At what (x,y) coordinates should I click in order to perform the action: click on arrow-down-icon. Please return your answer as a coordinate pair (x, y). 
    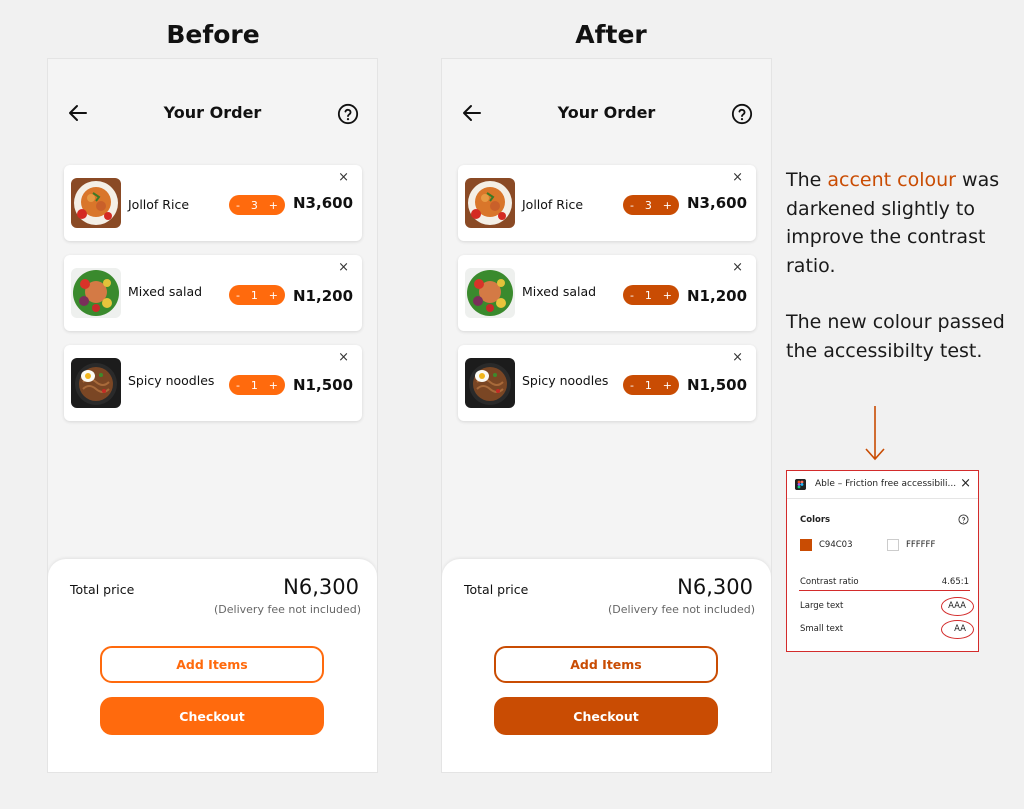
    Looking at the image, I should click on (875, 433).